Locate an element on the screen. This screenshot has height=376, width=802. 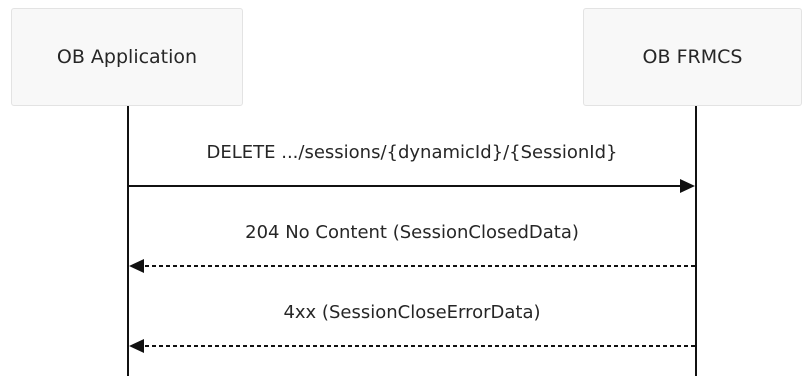
arrowhead-right is located at coordinates (687, 186).